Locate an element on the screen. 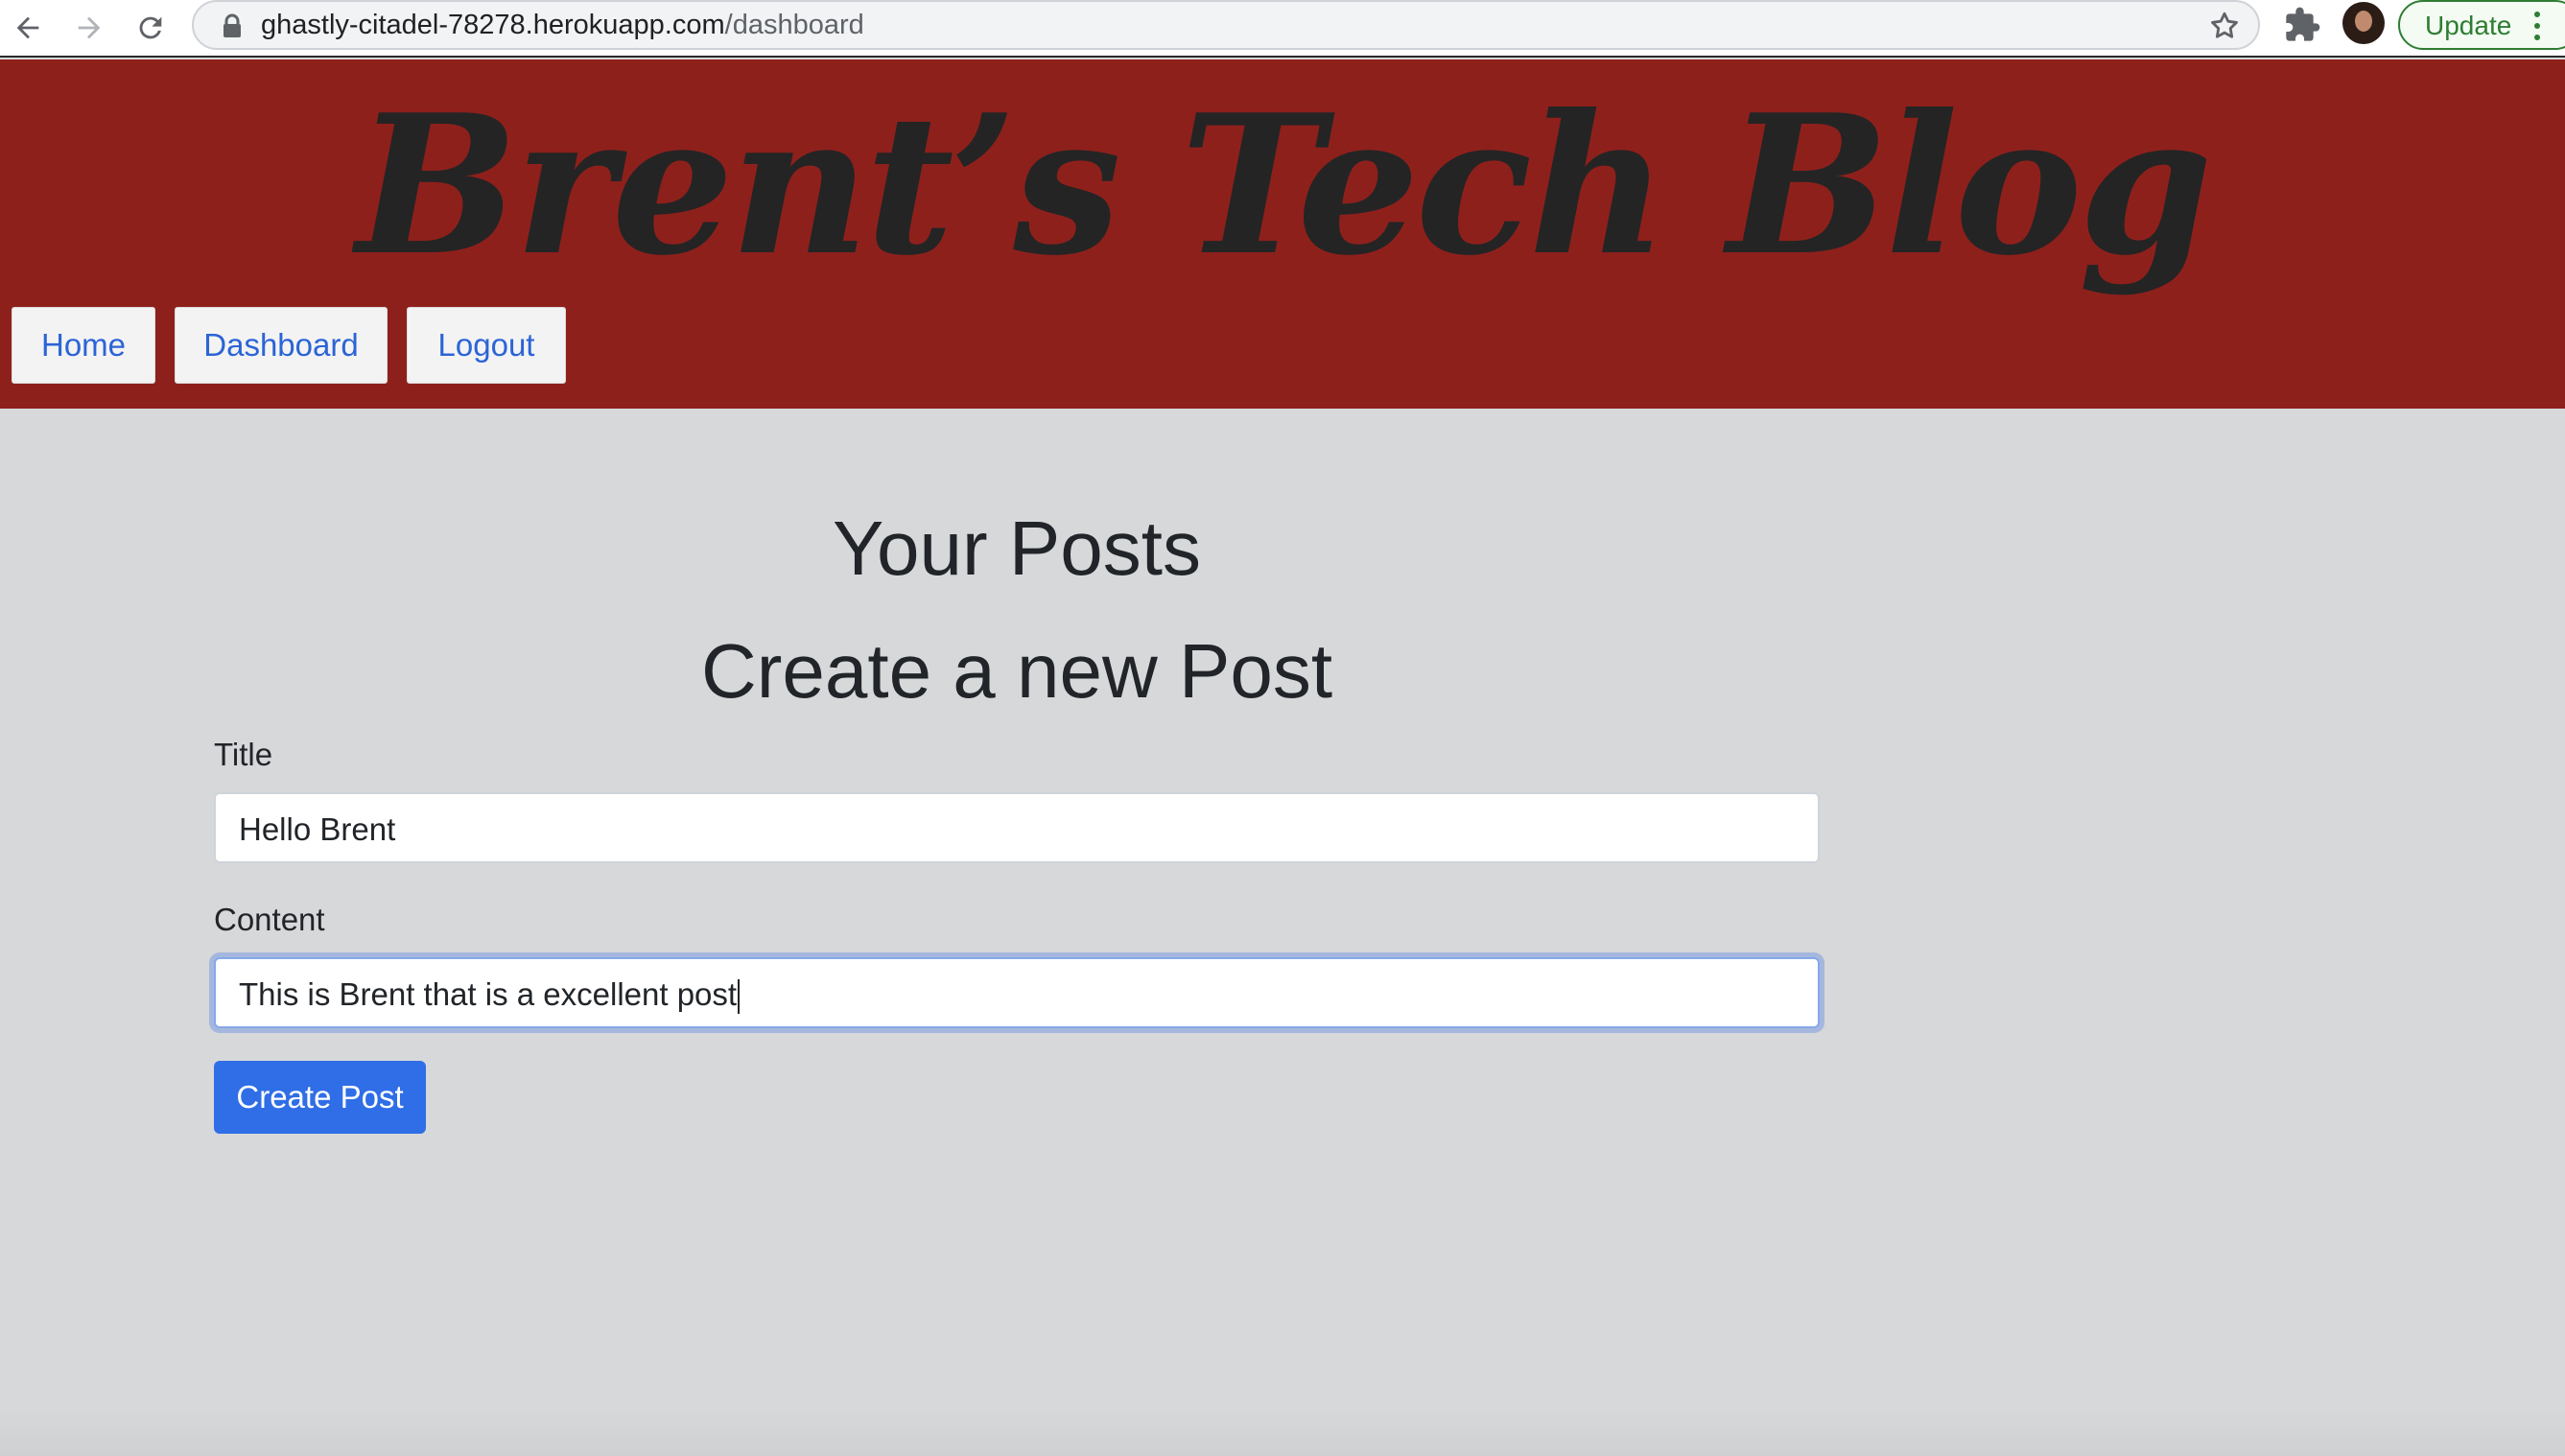  content-input-value: This is Brent that is a excellent post is located at coordinates (488, 994).